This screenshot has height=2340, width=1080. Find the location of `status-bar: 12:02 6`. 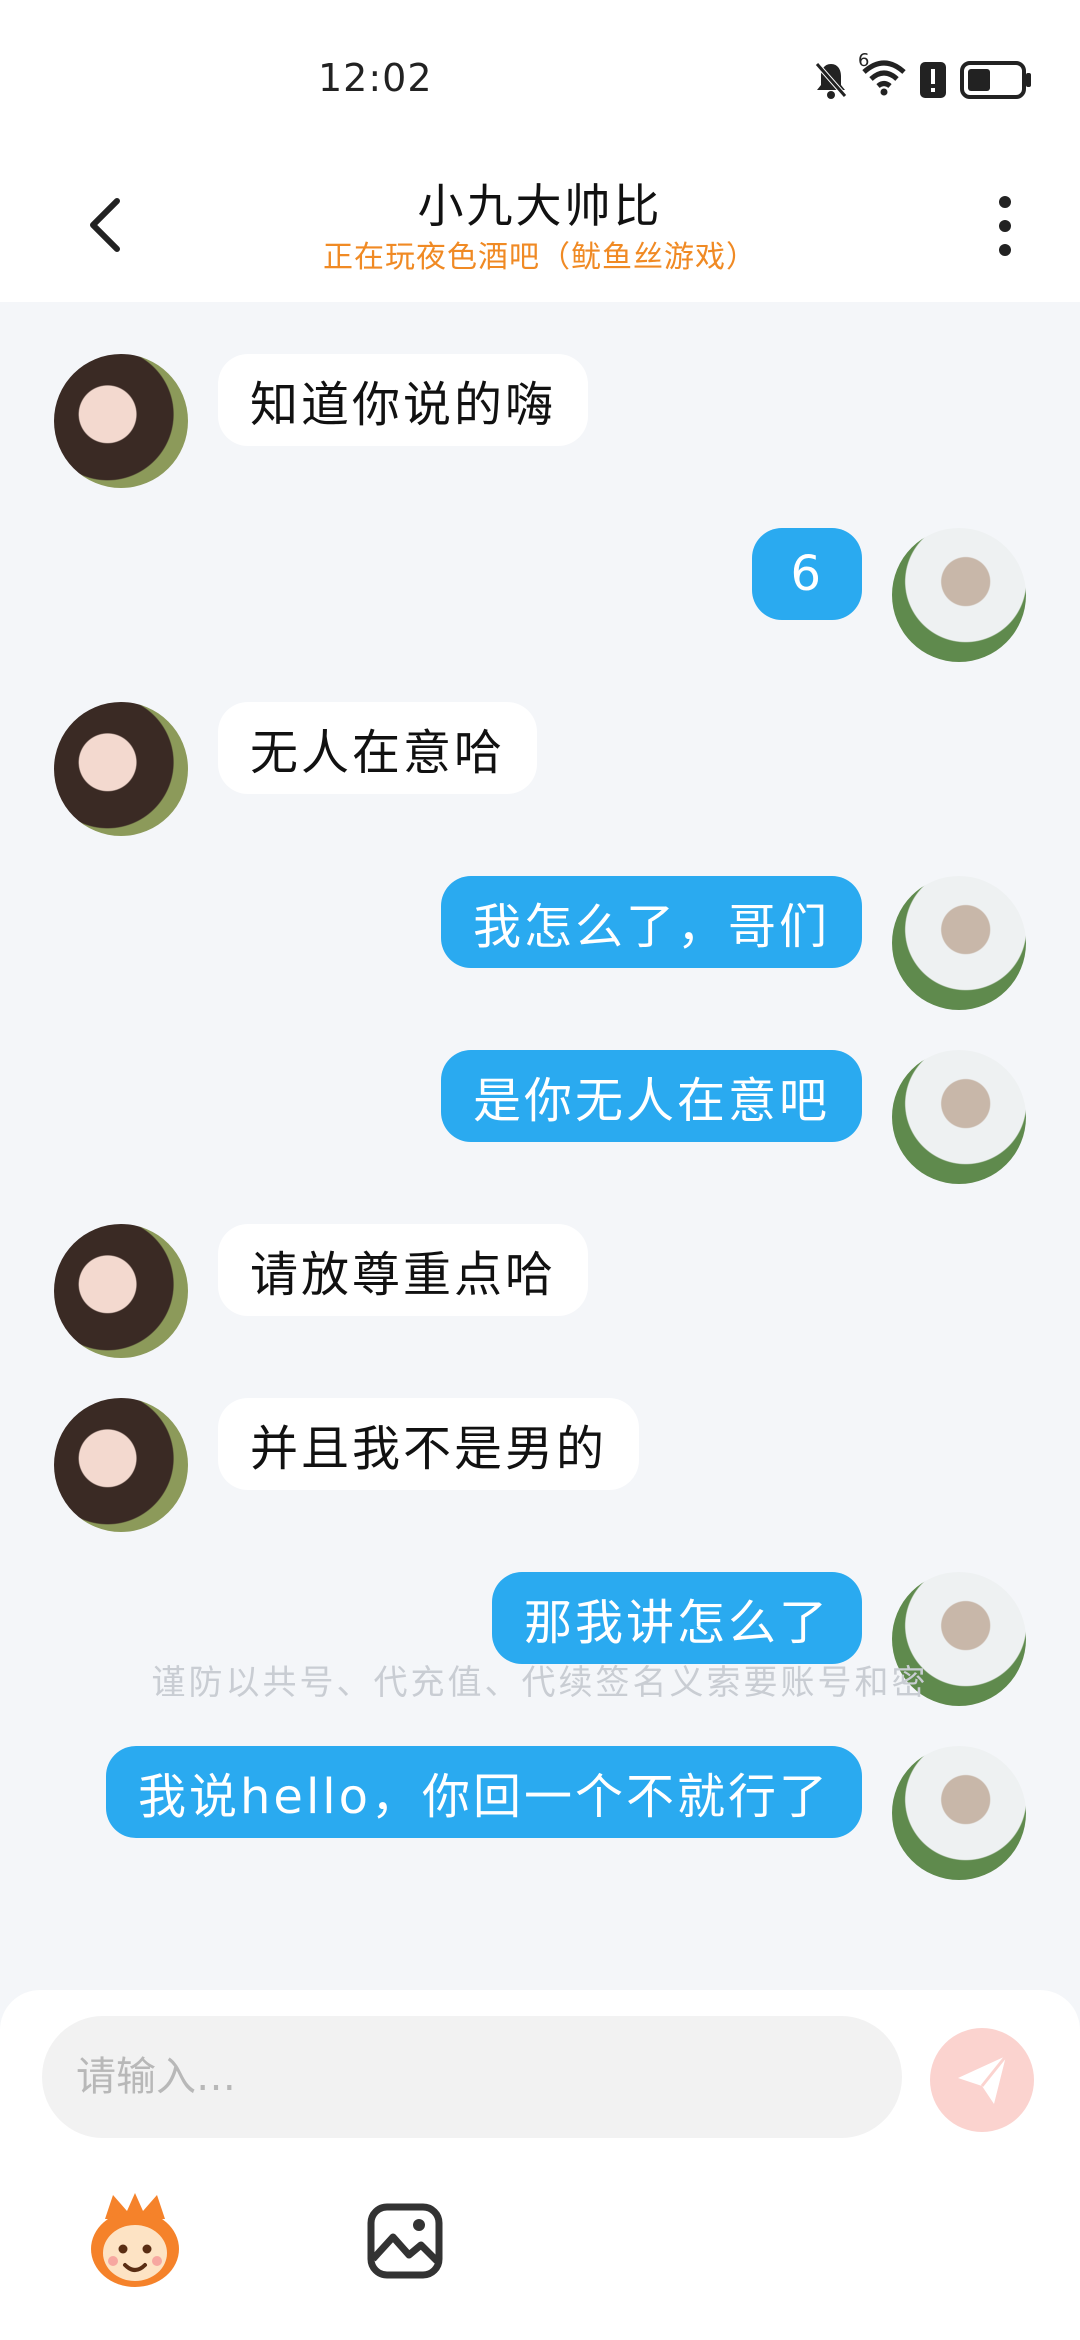

status-bar: 12:02 6 is located at coordinates (540, 75).